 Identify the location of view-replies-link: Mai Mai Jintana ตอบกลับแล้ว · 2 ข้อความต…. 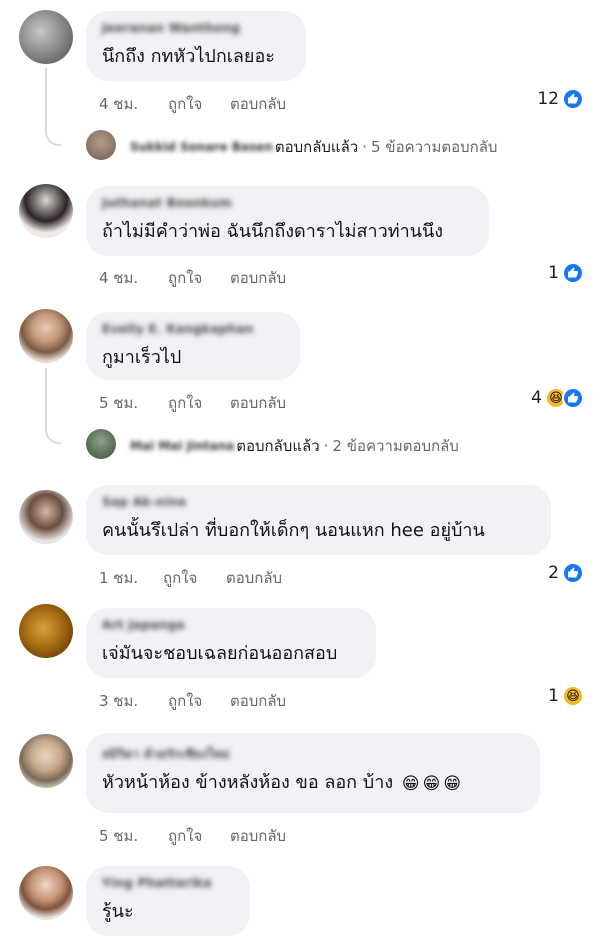
(290, 446).